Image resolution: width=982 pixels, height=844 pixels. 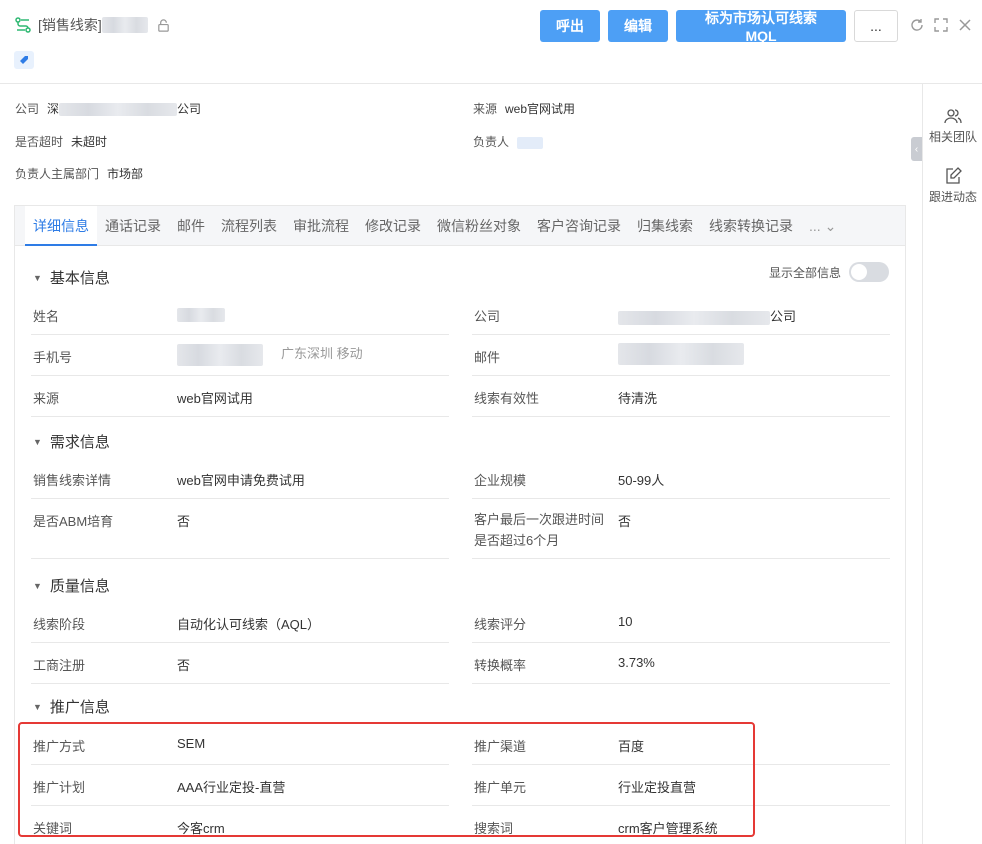 What do you see at coordinates (625, 621) in the screenshot?
I see `field-score-value: 10` at bounding box center [625, 621].